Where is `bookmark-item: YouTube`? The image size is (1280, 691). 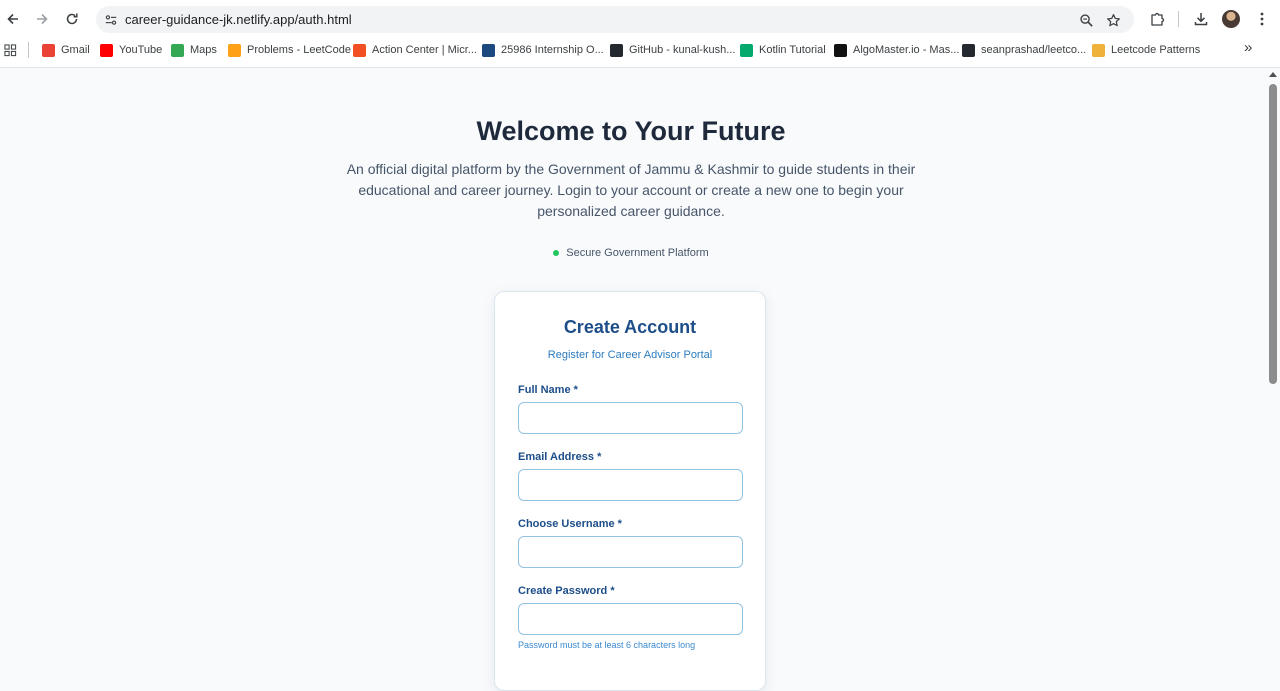
bookmark-item: YouTube is located at coordinates (131, 50).